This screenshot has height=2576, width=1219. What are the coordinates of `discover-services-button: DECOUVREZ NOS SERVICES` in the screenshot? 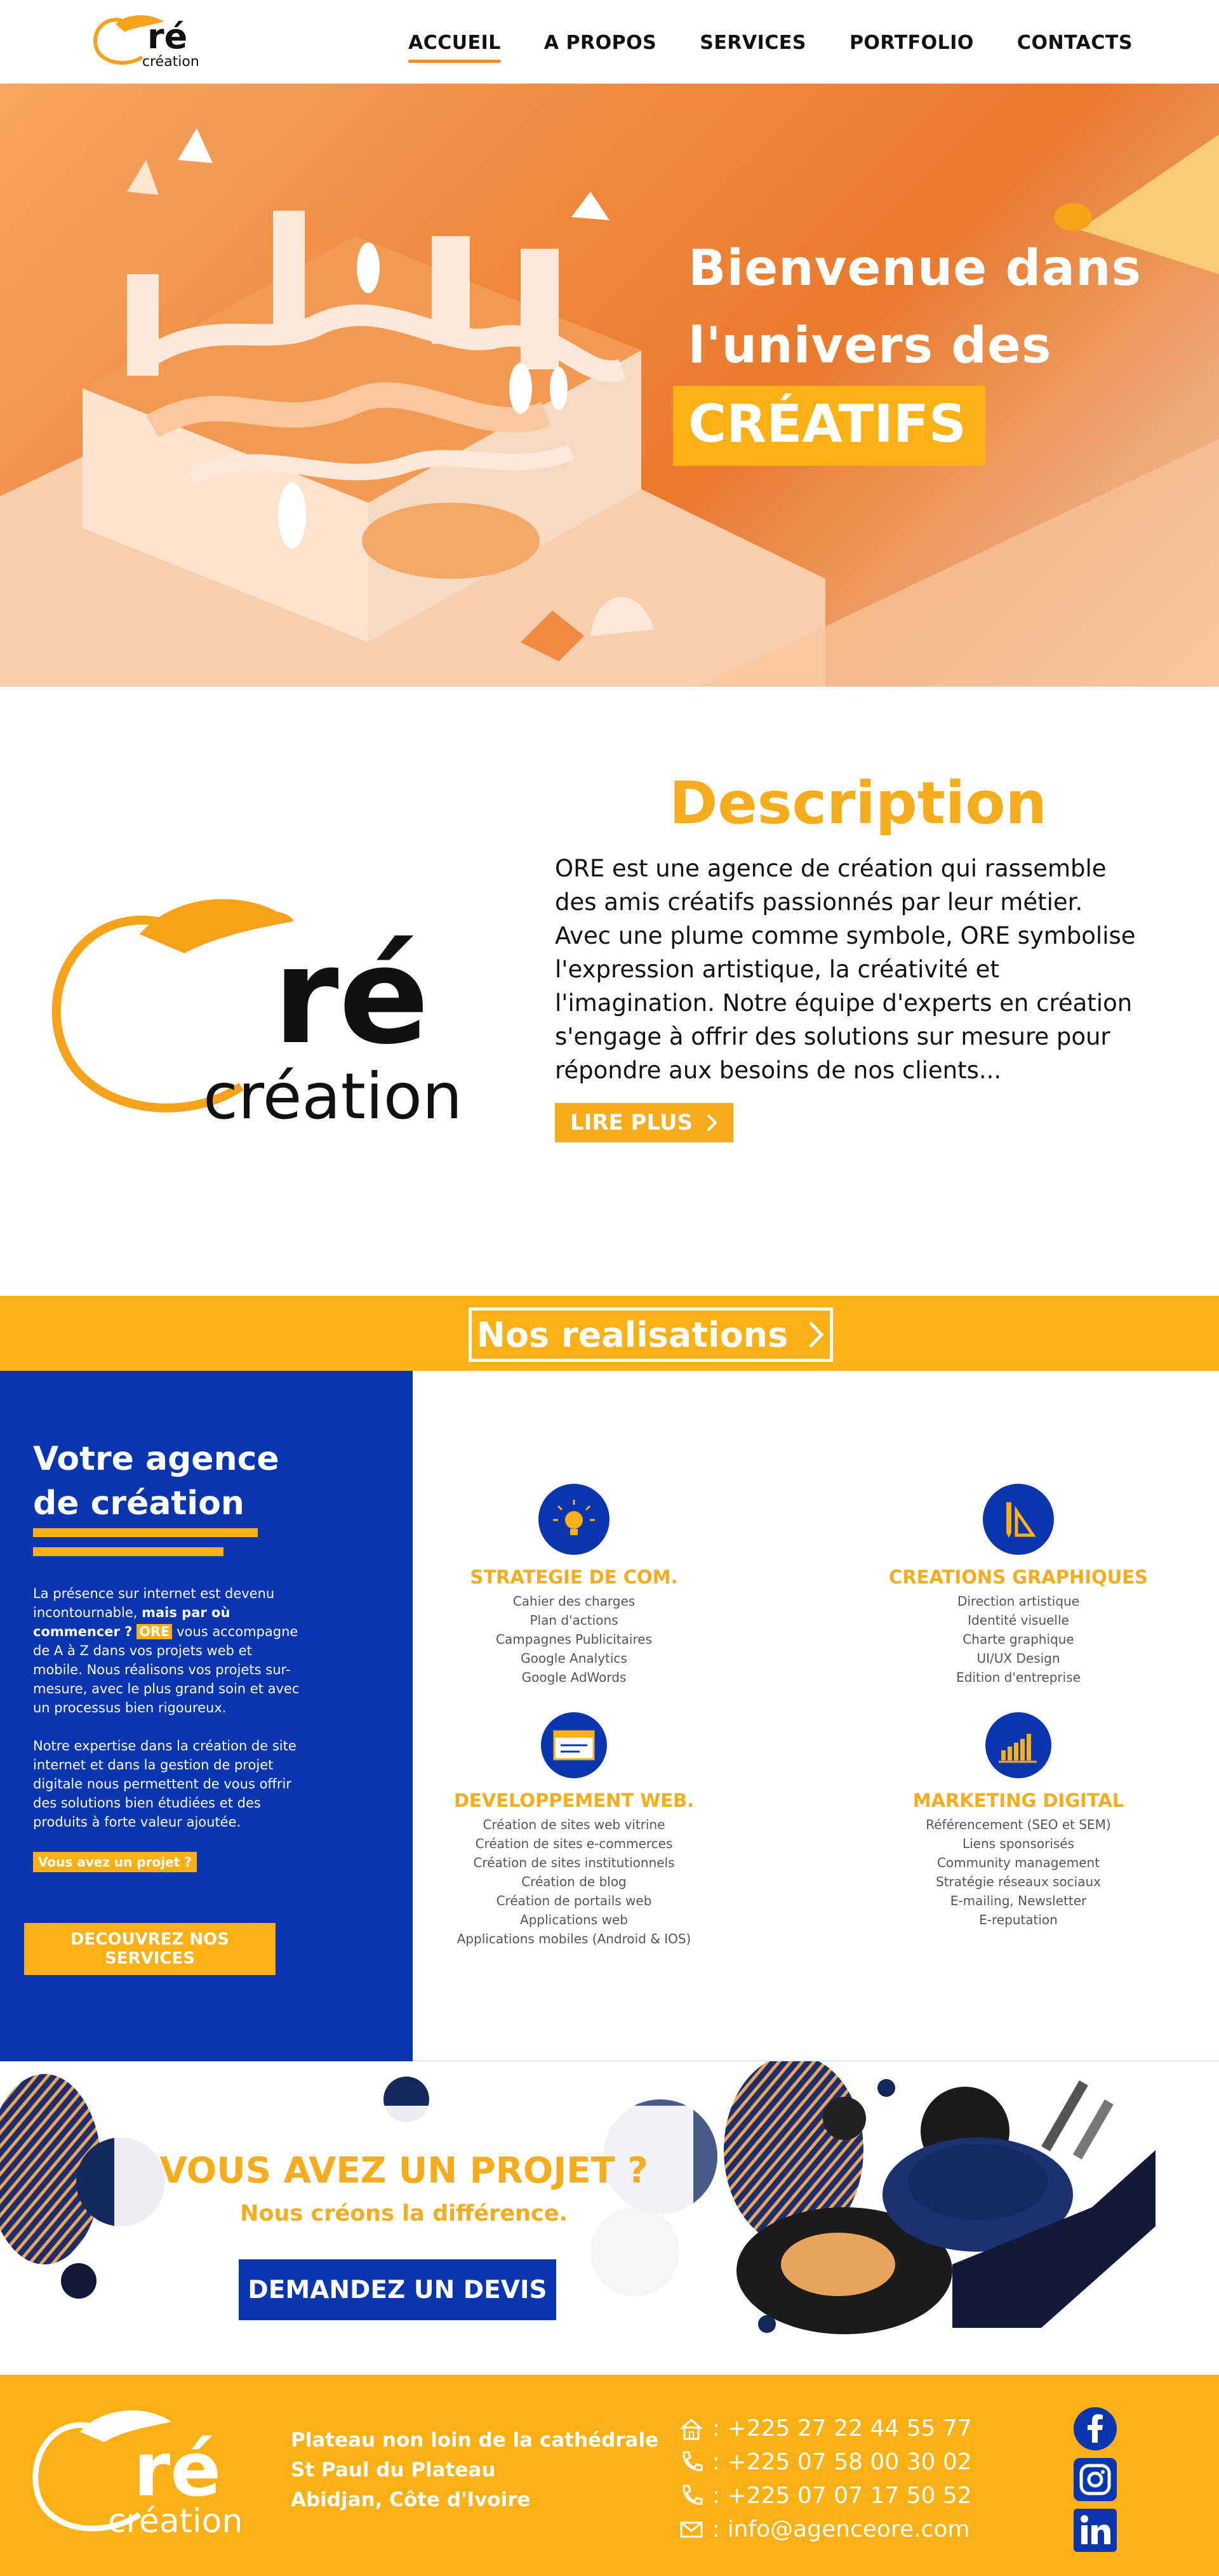 It's located at (150, 1949).